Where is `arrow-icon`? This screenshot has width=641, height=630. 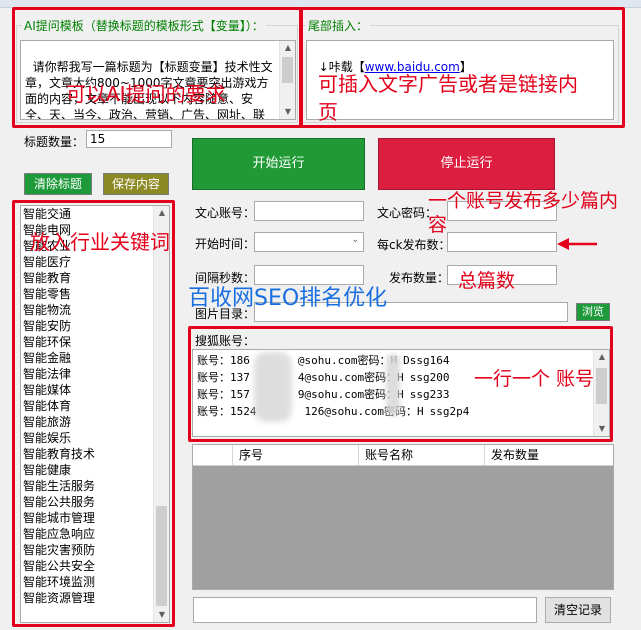 arrow-icon is located at coordinates (577, 244).